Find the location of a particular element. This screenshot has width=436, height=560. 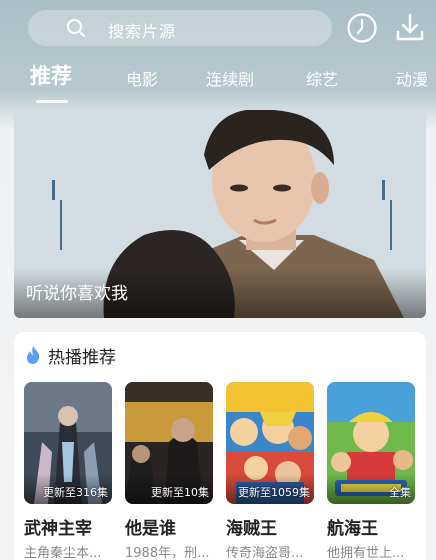

poster-card: 更新至1059集 is located at coordinates (270, 443).